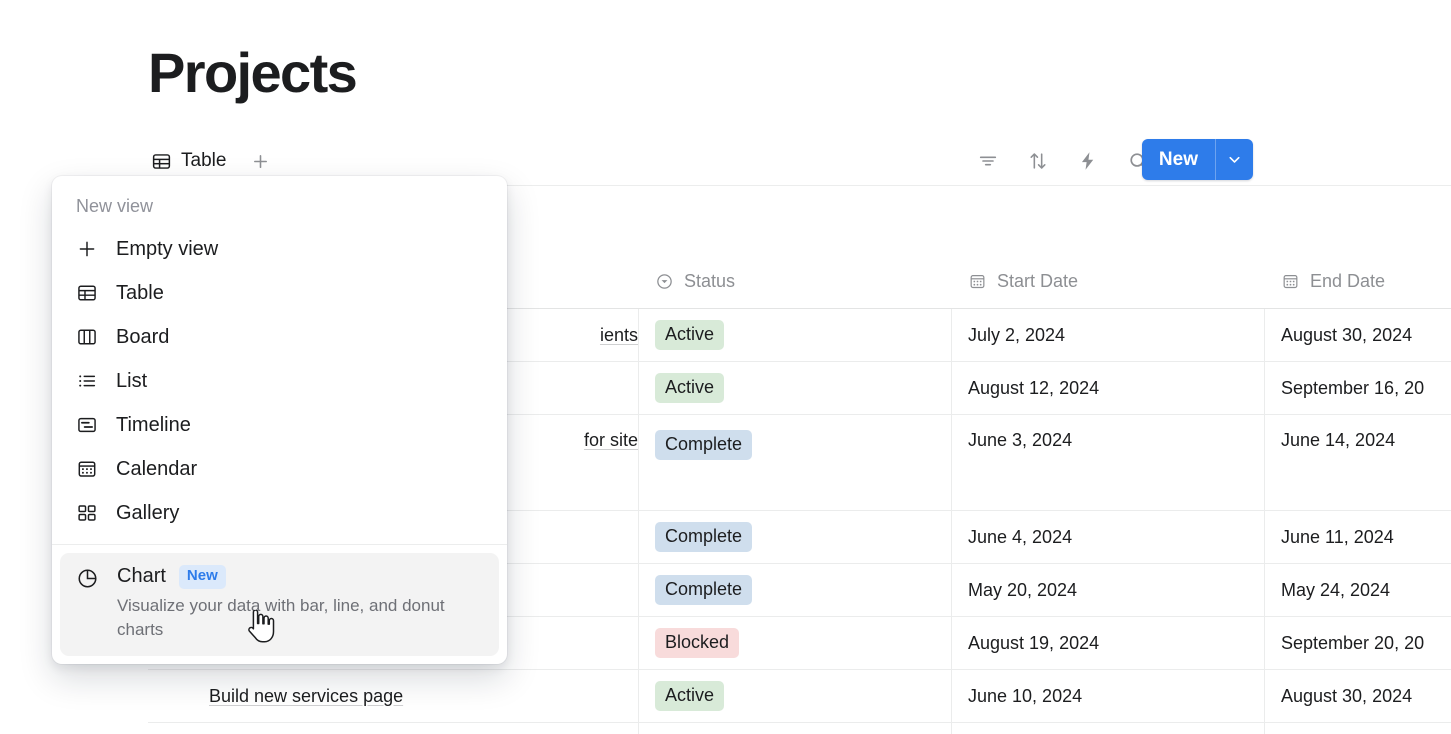 The height and width of the screenshot is (734, 1451). What do you see at coordinates (619, 335) in the screenshot?
I see `project-name-link: ients` at bounding box center [619, 335].